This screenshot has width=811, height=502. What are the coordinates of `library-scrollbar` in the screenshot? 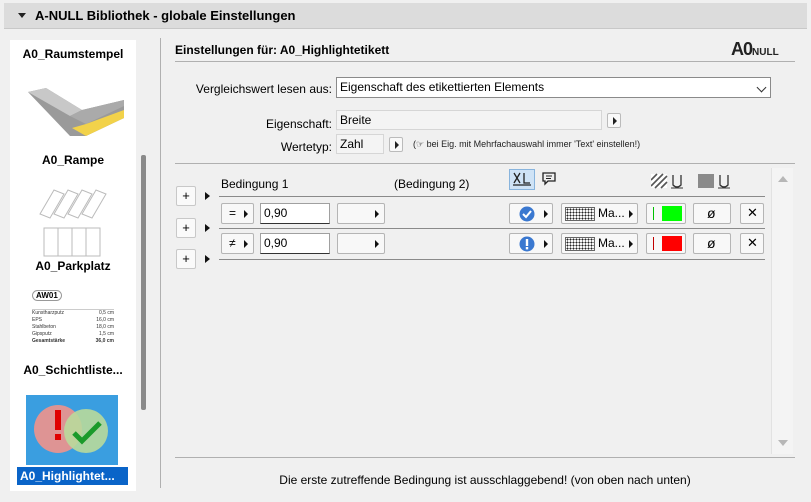 It's located at (143, 282).